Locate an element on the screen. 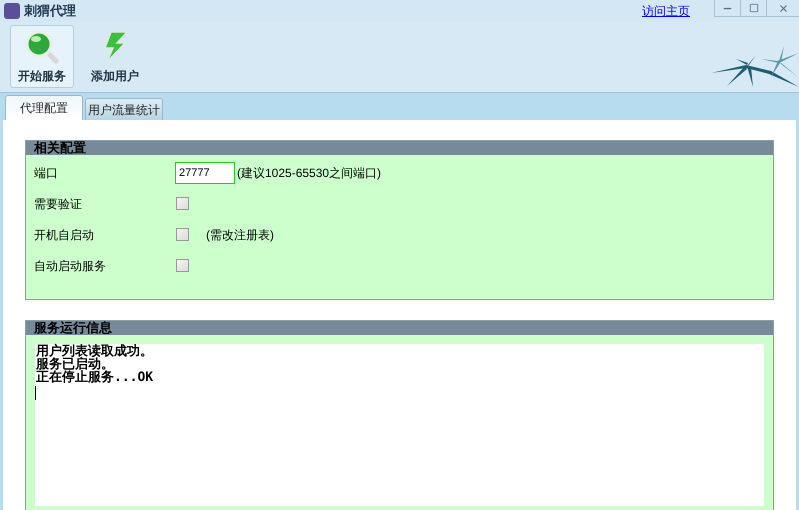 Image resolution: width=799 pixels, height=510 pixels. field-label: 需要验证 is located at coordinates (58, 204).